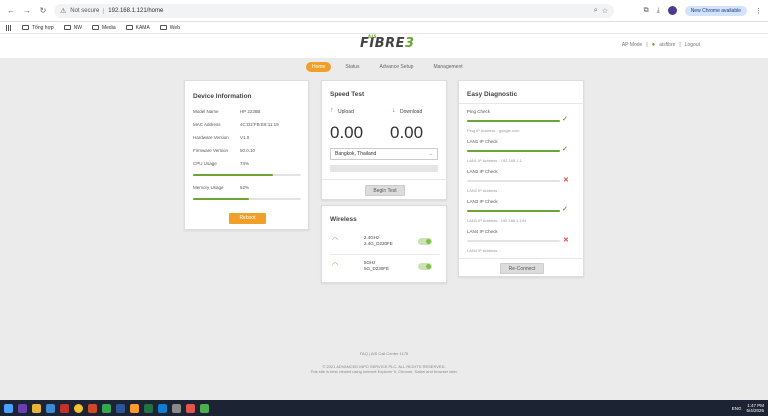 This screenshot has height=416, width=768. Describe the element at coordinates (248, 150) in the screenshot. I see `info-value: 50.0.10` at that location.